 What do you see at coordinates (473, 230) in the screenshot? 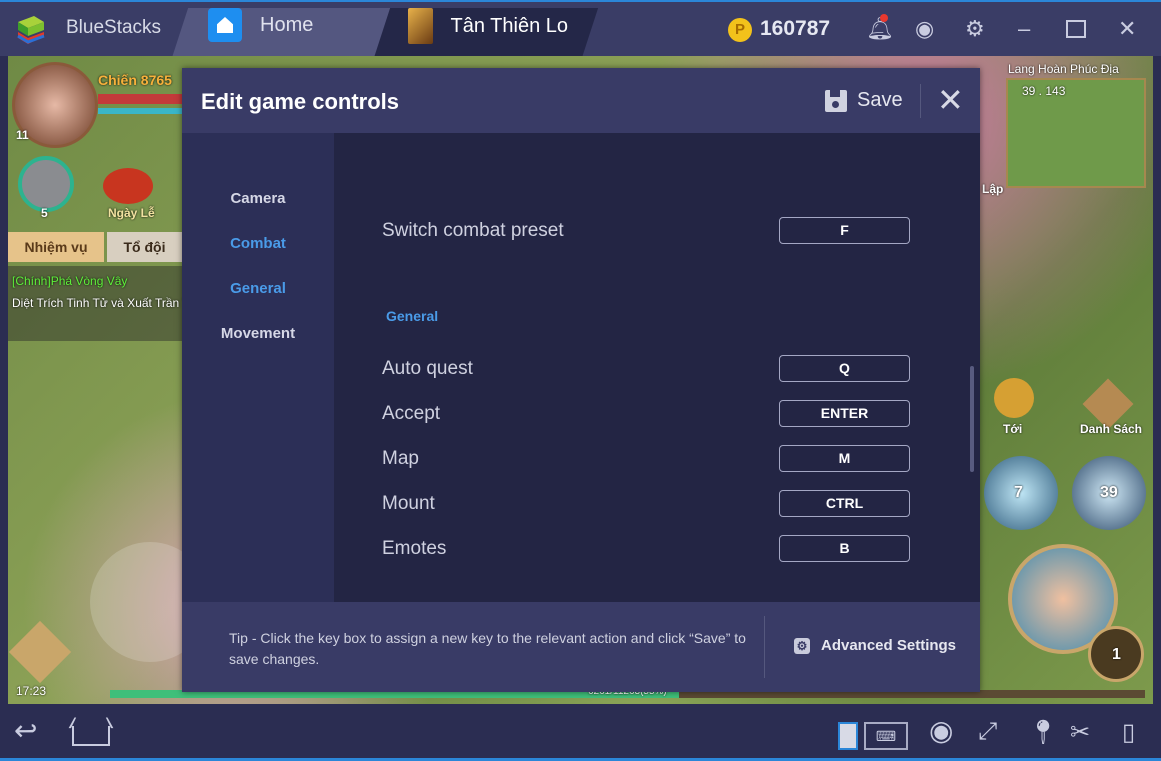
I see `control-label: Switch combat preset` at bounding box center [473, 230].